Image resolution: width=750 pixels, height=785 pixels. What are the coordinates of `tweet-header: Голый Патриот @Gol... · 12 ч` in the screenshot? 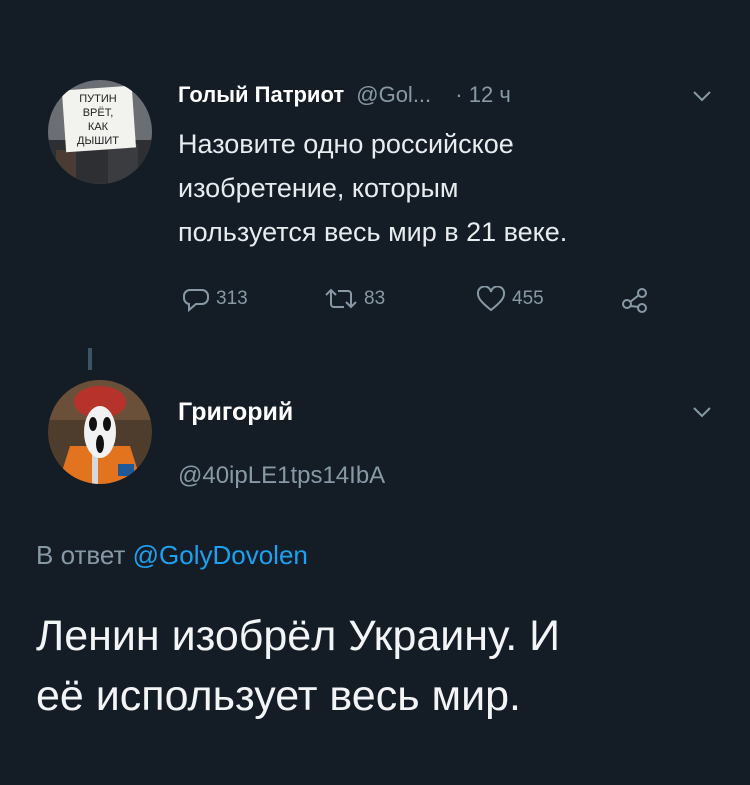 It's located at (344, 95).